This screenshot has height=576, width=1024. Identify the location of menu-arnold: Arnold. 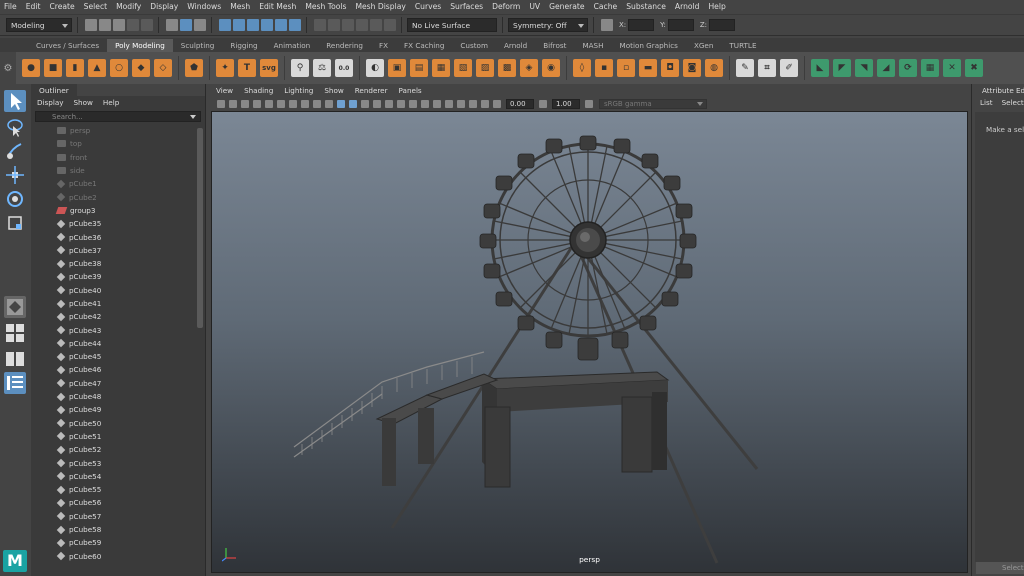
(687, 6).